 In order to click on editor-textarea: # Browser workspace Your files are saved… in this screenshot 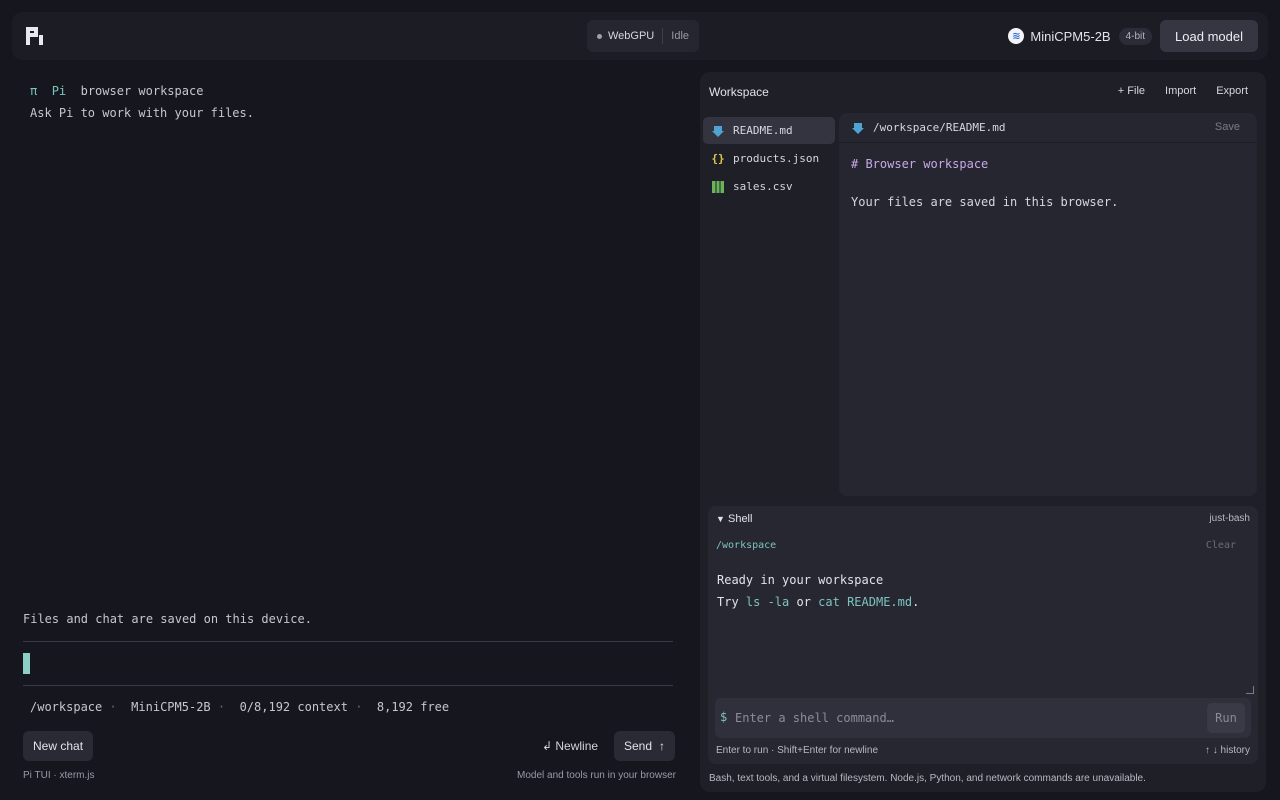, I will do `click(1048, 183)`.